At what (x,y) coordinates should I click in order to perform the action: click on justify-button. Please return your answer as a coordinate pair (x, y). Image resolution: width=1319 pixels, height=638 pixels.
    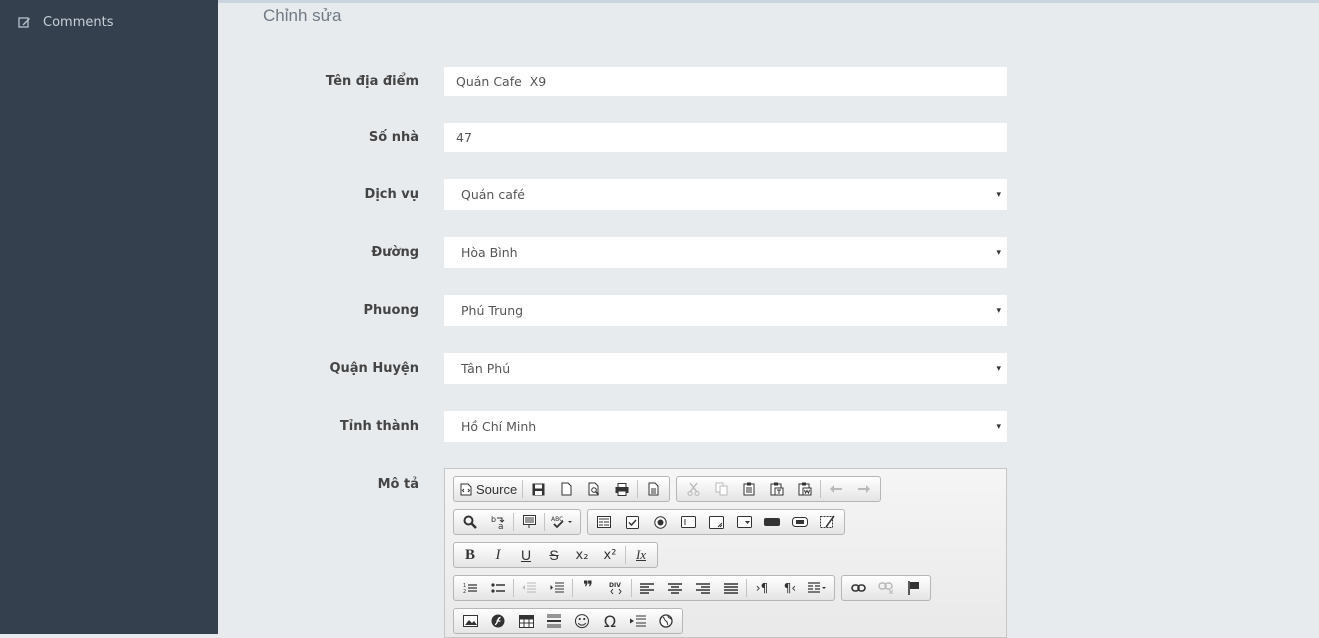
    Looking at the image, I should click on (731, 588).